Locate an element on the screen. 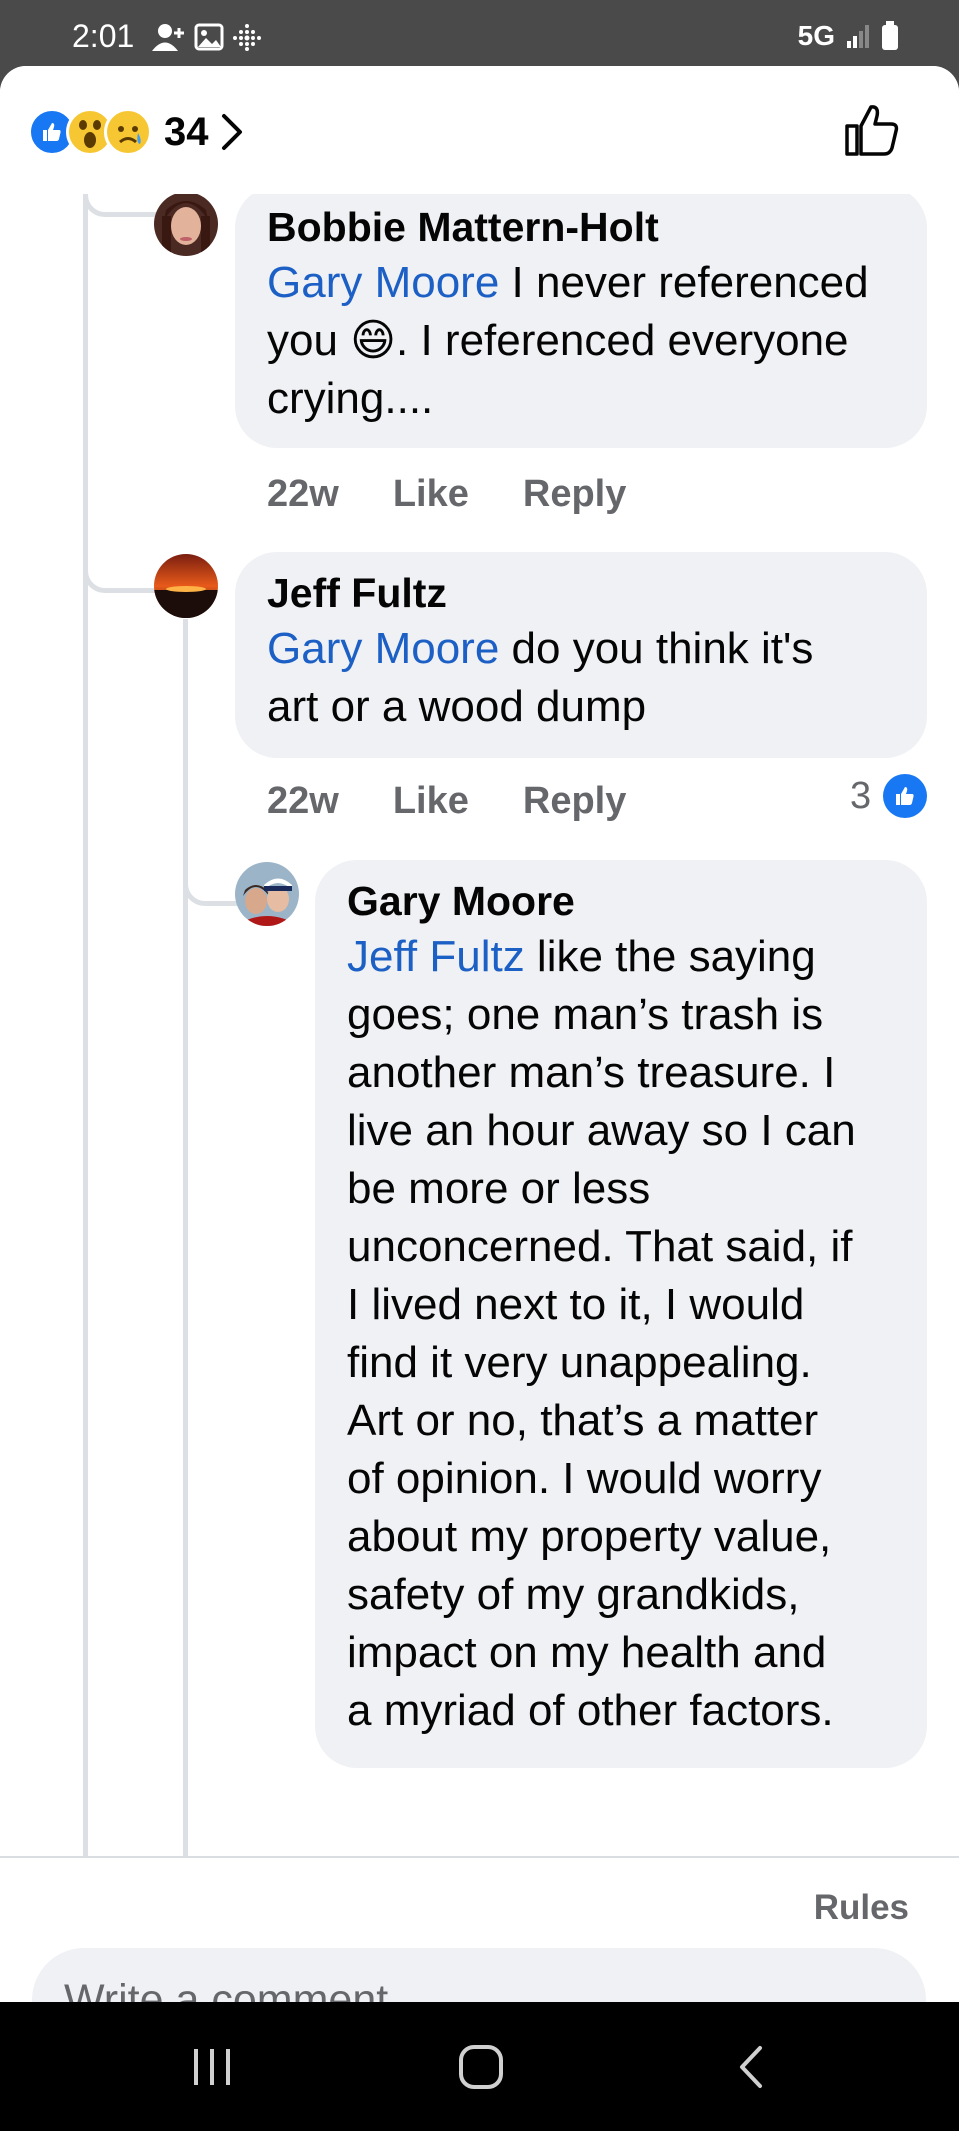 Image resolution: width=959 pixels, height=2131 pixels. like-reaction-icon is located at coordinates (905, 796).